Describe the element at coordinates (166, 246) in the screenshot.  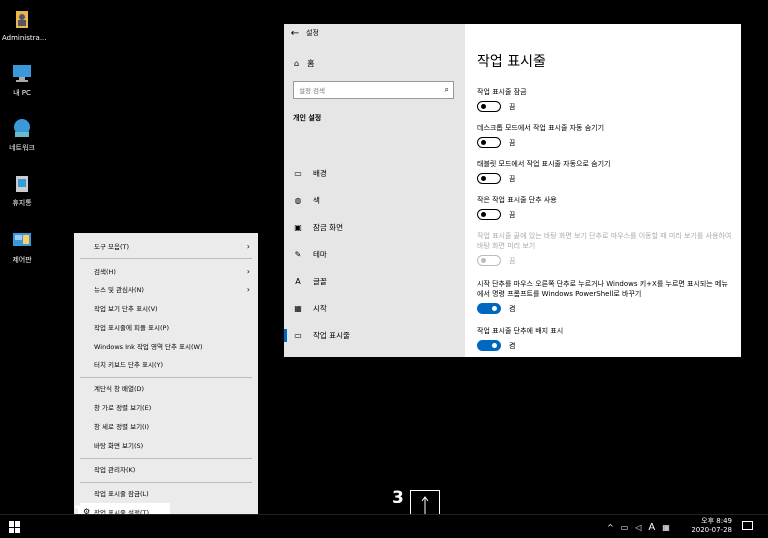
I see `menu-item-toolbars: 도구 모음(T) ›` at that location.